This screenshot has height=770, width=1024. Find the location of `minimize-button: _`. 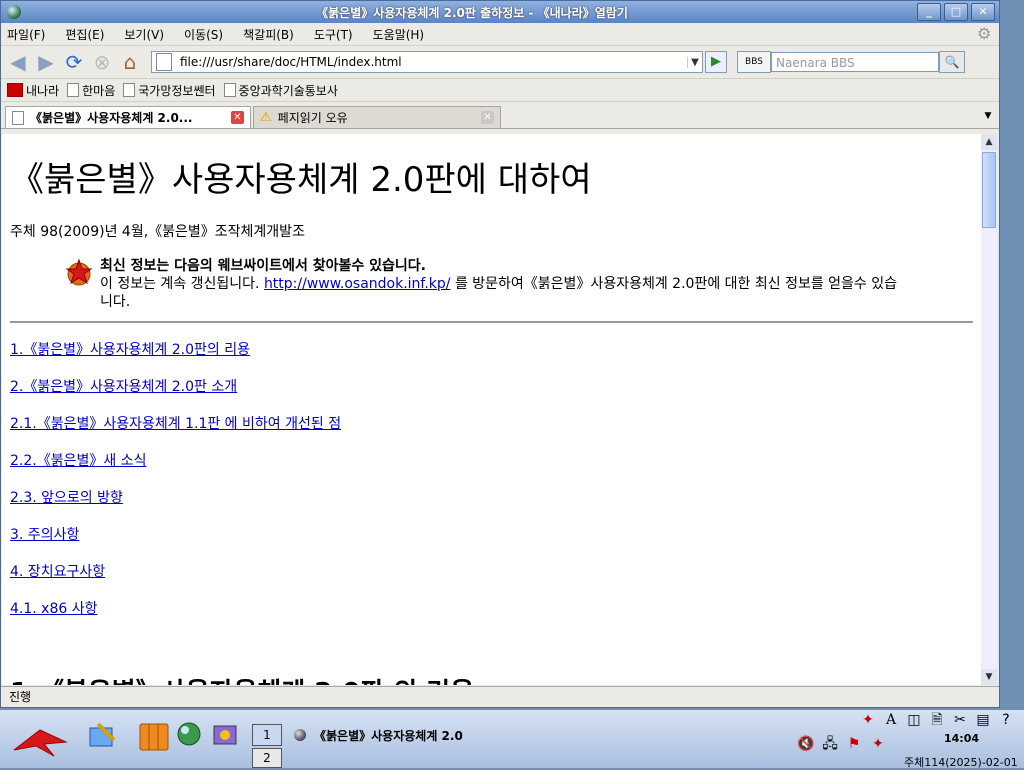

minimize-button: _ is located at coordinates (929, 12).